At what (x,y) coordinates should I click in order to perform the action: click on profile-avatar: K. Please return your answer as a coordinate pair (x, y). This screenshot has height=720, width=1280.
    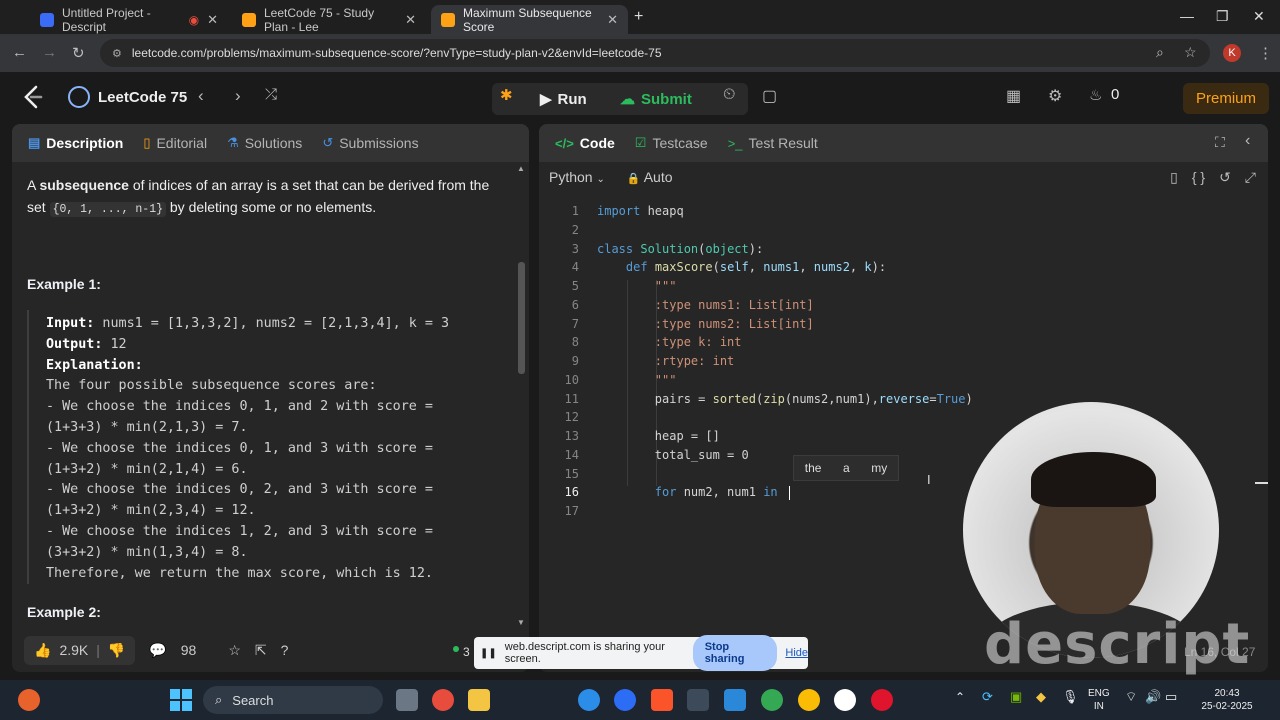
    Looking at the image, I should click on (1232, 53).